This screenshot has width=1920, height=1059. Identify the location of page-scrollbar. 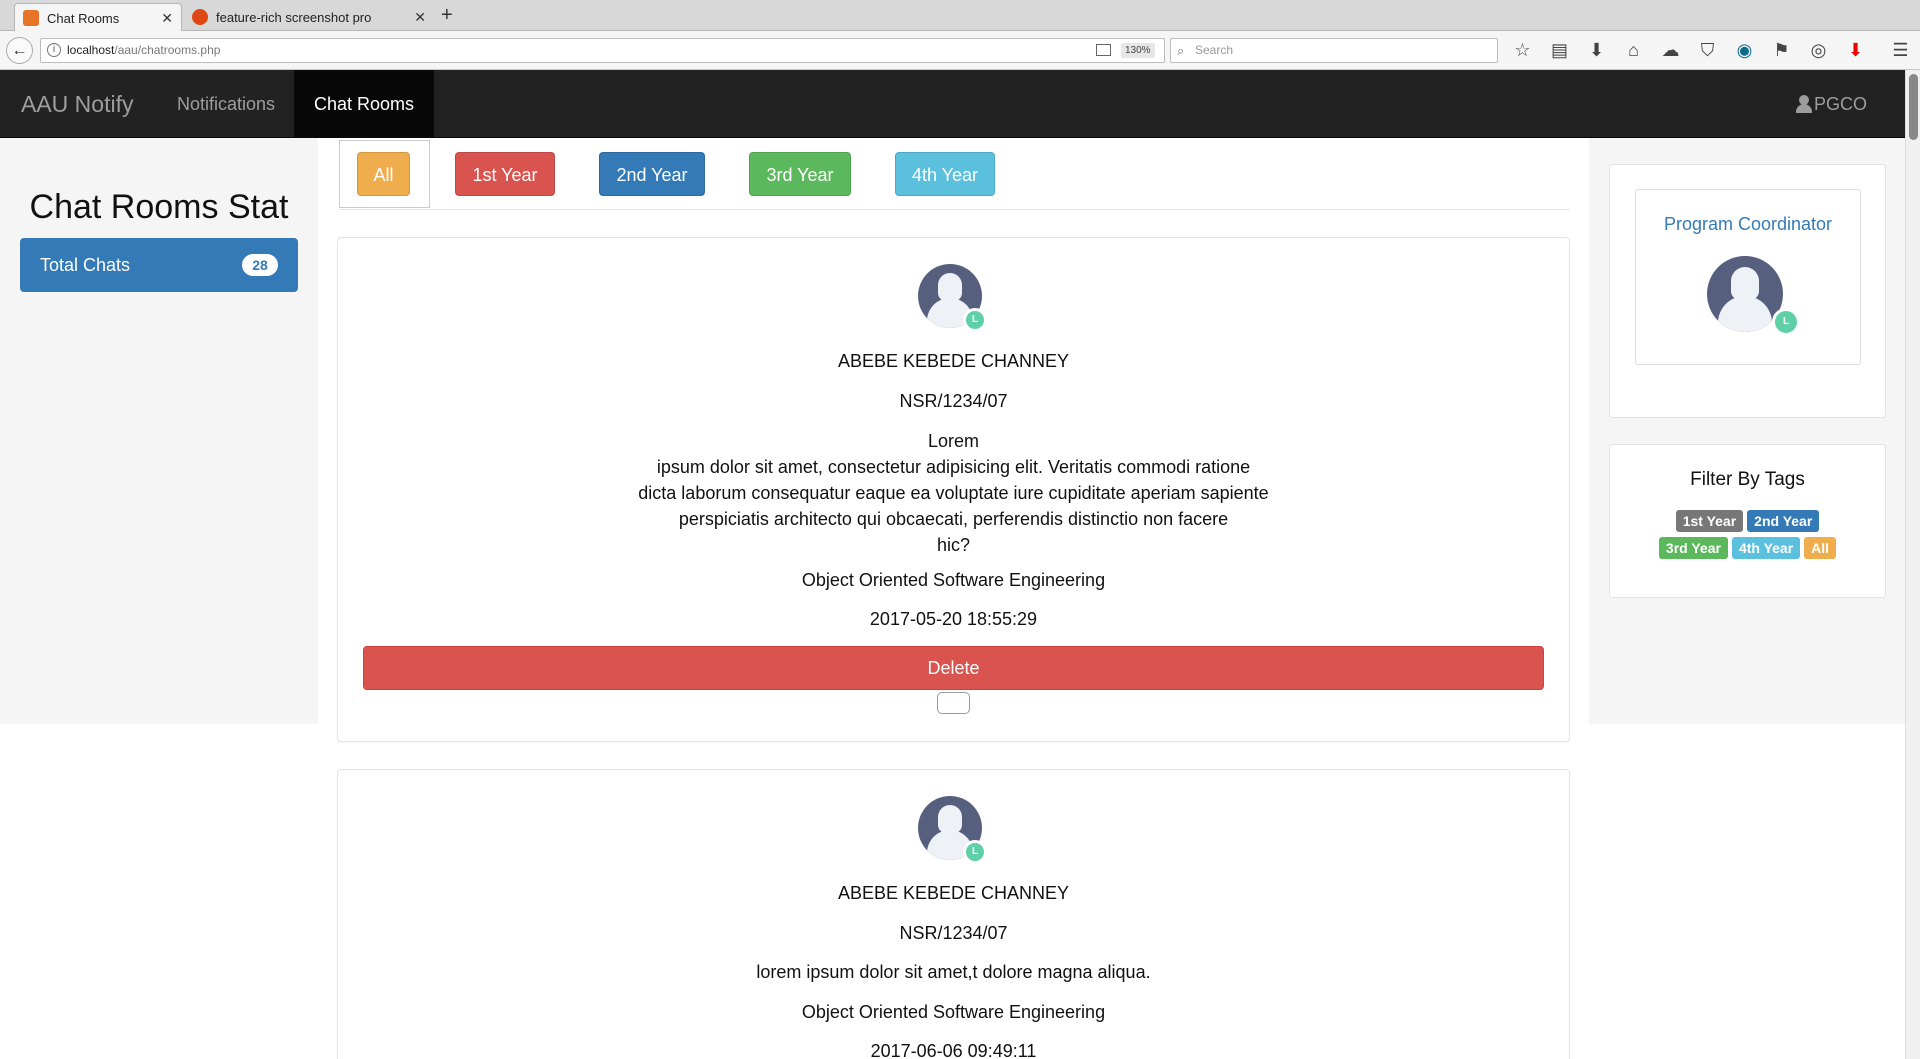
(1912, 564).